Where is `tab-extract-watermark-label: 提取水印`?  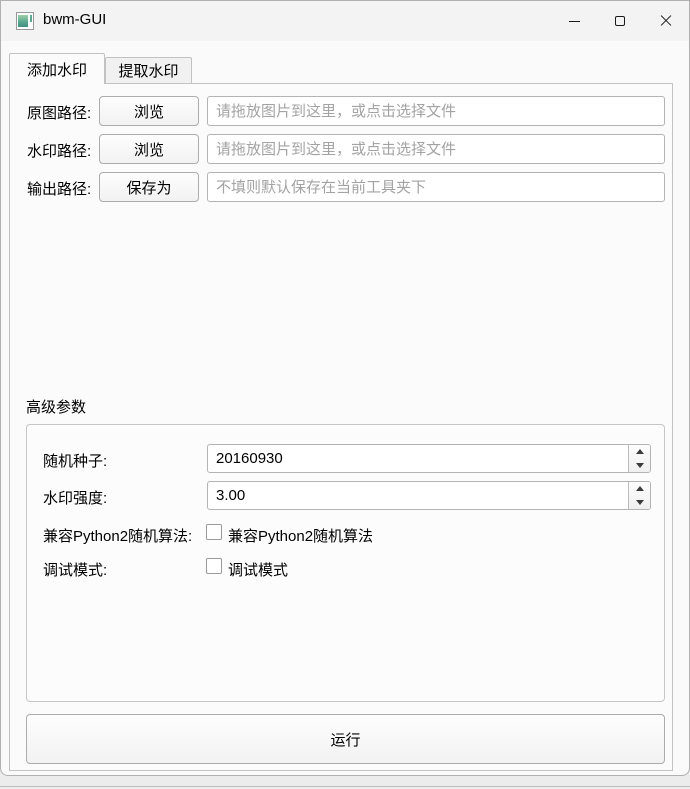
tab-extract-watermark-label: 提取水印 is located at coordinates (148, 71).